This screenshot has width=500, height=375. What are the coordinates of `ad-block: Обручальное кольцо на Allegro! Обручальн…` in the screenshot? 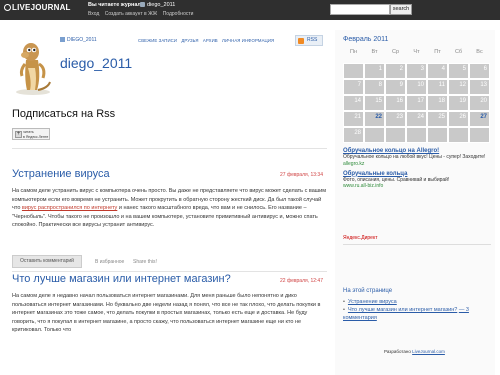 It's located at (418, 169).